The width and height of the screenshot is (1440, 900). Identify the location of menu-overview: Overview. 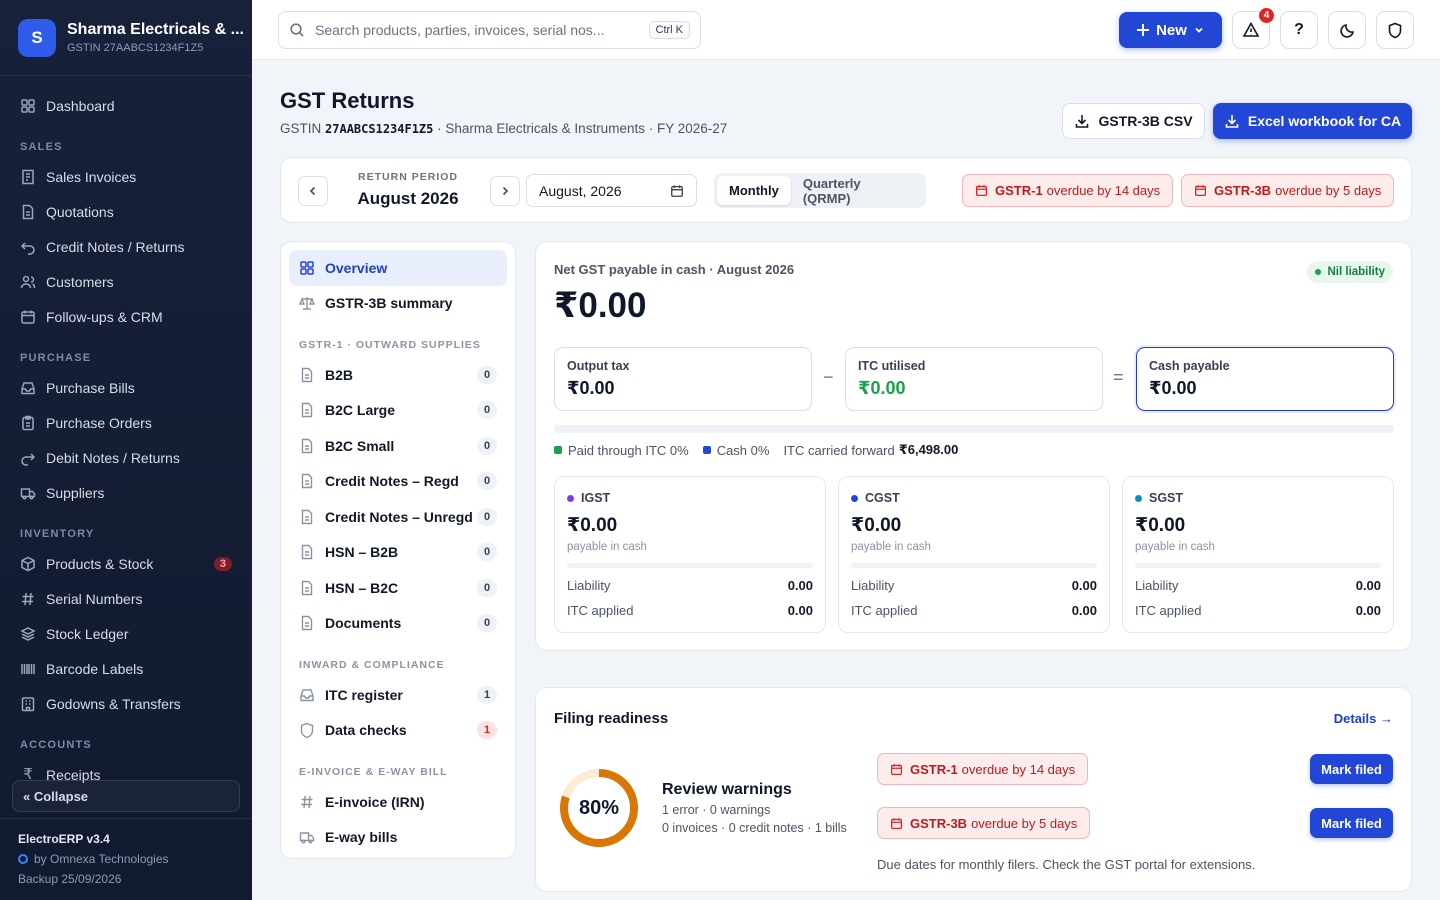
(398, 268).